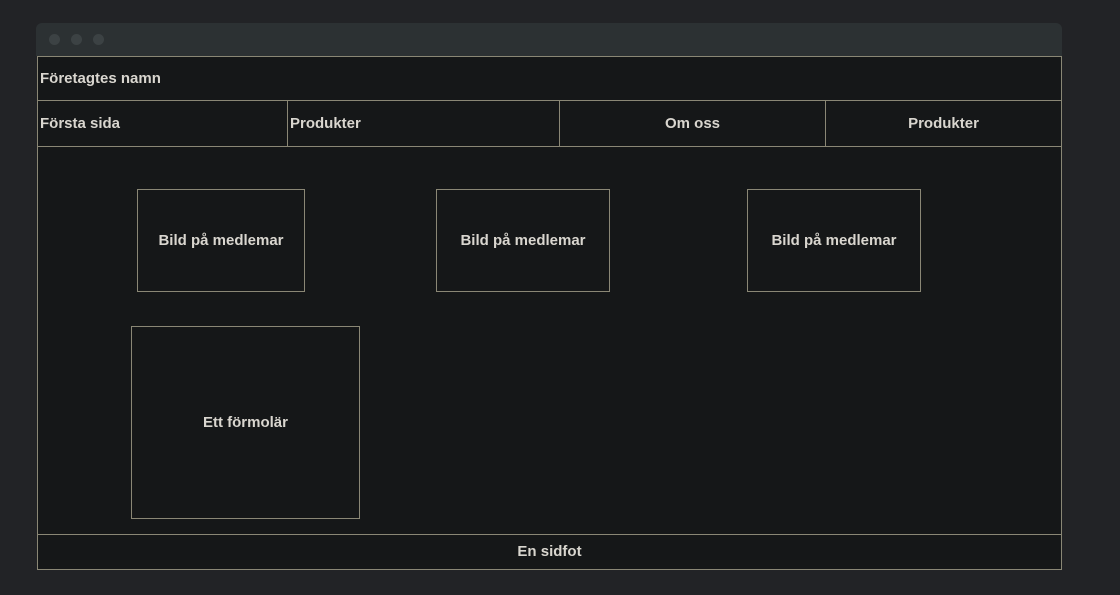 The height and width of the screenshot is (595, 1120). I want to click on company-name: Företagtes namn, so click(100, 78).